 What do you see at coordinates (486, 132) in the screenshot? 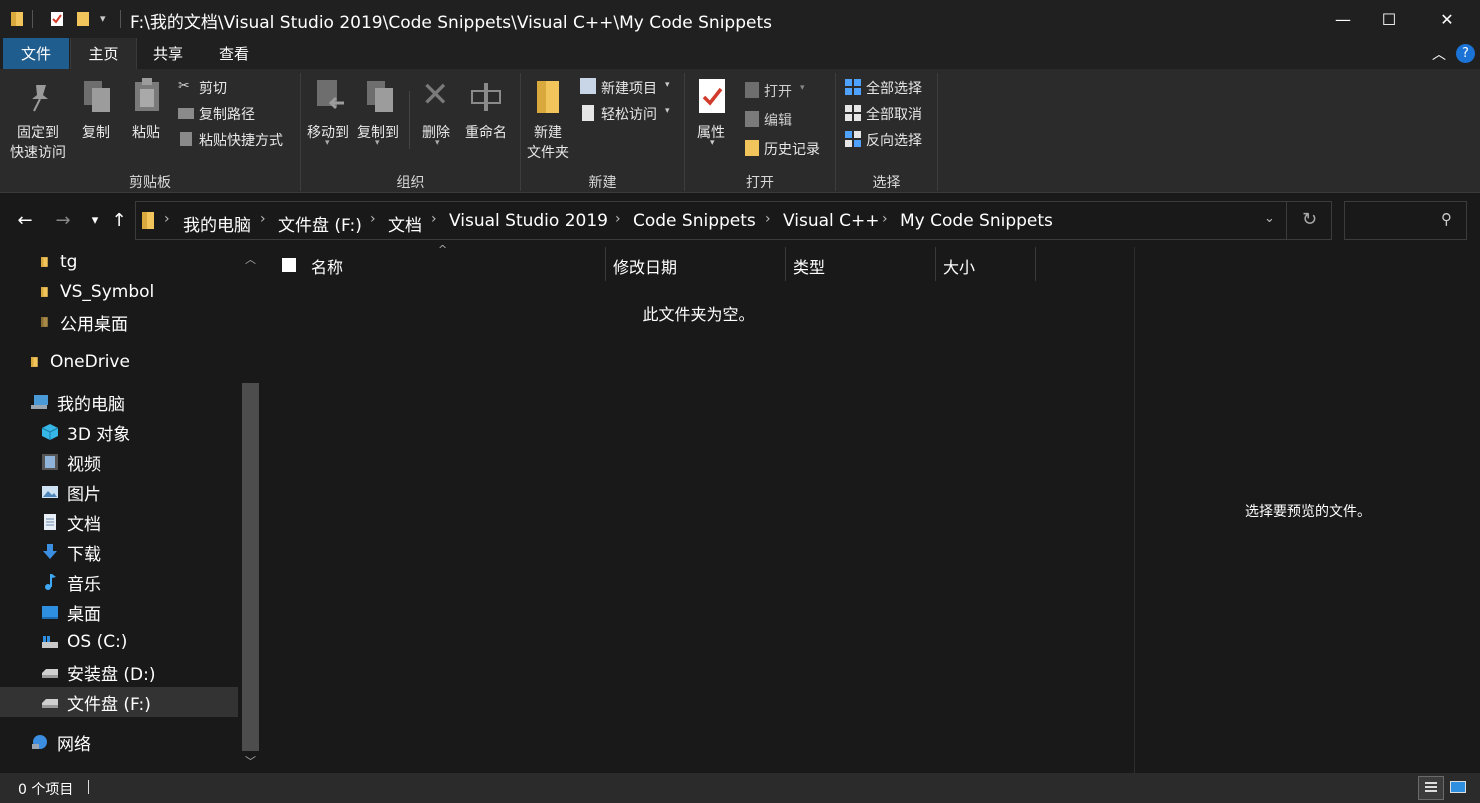
I see `rename-button: 重命名` at bounding box center [486, 132].